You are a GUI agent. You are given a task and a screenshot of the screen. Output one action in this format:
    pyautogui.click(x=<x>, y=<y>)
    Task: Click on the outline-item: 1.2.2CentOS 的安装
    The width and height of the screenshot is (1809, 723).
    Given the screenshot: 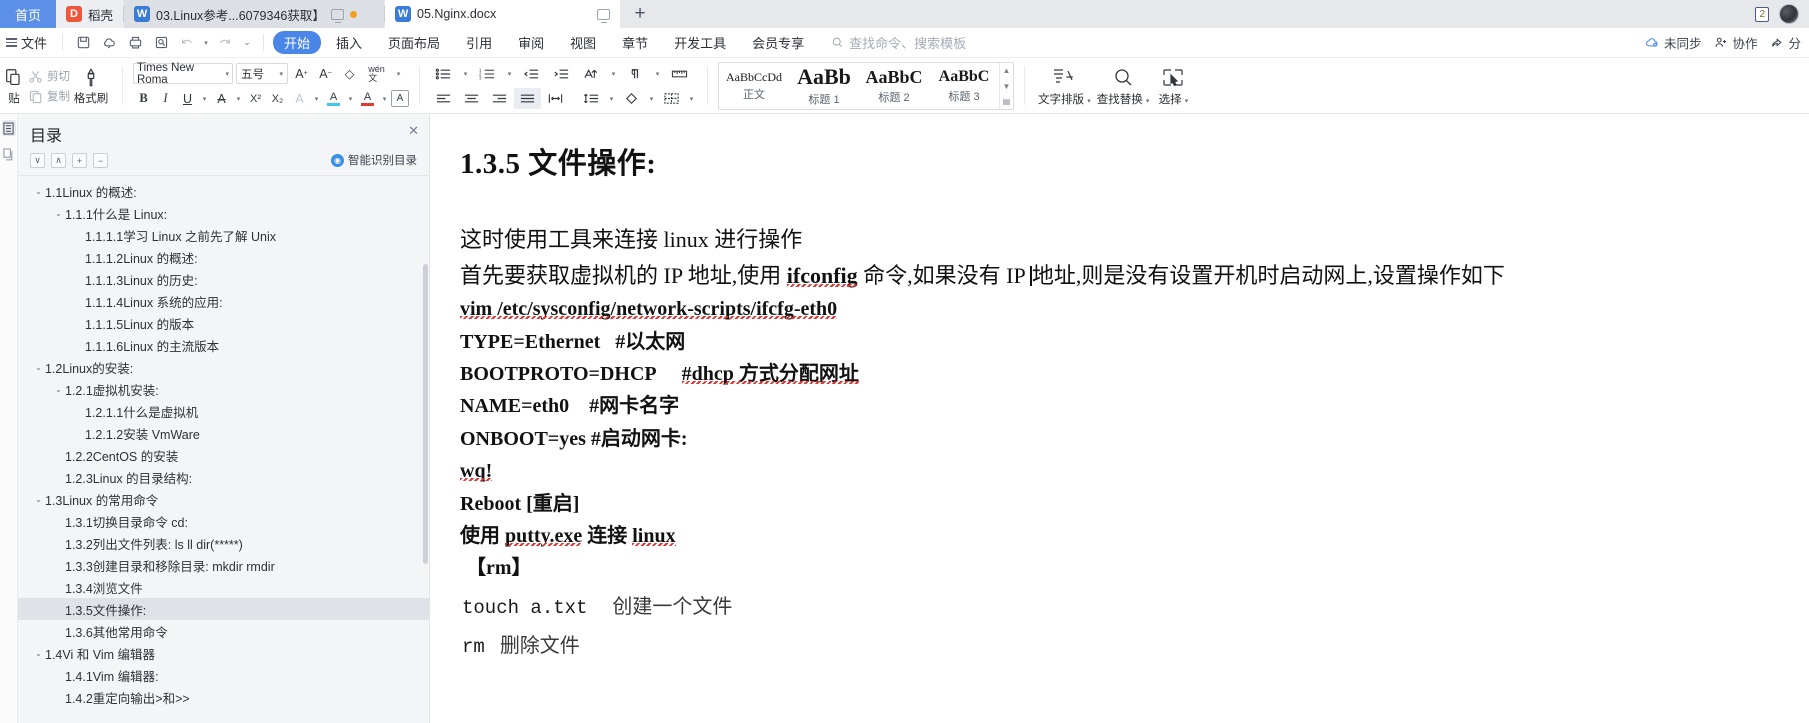 What is the action you would take?
    pyautogui.click(x=223, y=455)
    